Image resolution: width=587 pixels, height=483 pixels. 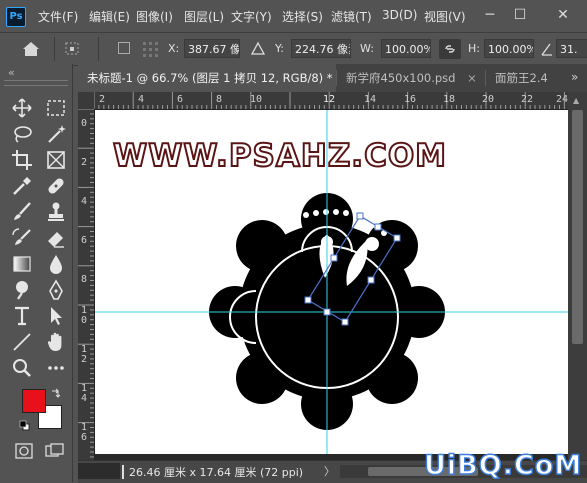 What do you see at coordinates (204, 16) in the screenshot?
I see `menu-layer: 图层(L)` at bounding box center [204, 16].